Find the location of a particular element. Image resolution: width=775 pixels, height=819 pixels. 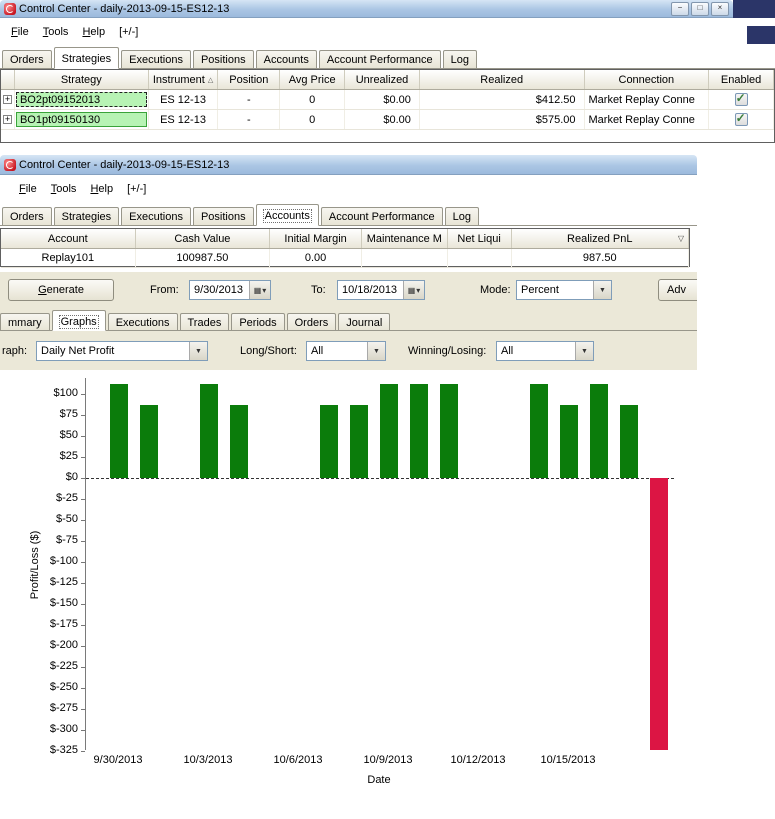

w1-tab-positions: Positions is located at coordinates (223, 59).